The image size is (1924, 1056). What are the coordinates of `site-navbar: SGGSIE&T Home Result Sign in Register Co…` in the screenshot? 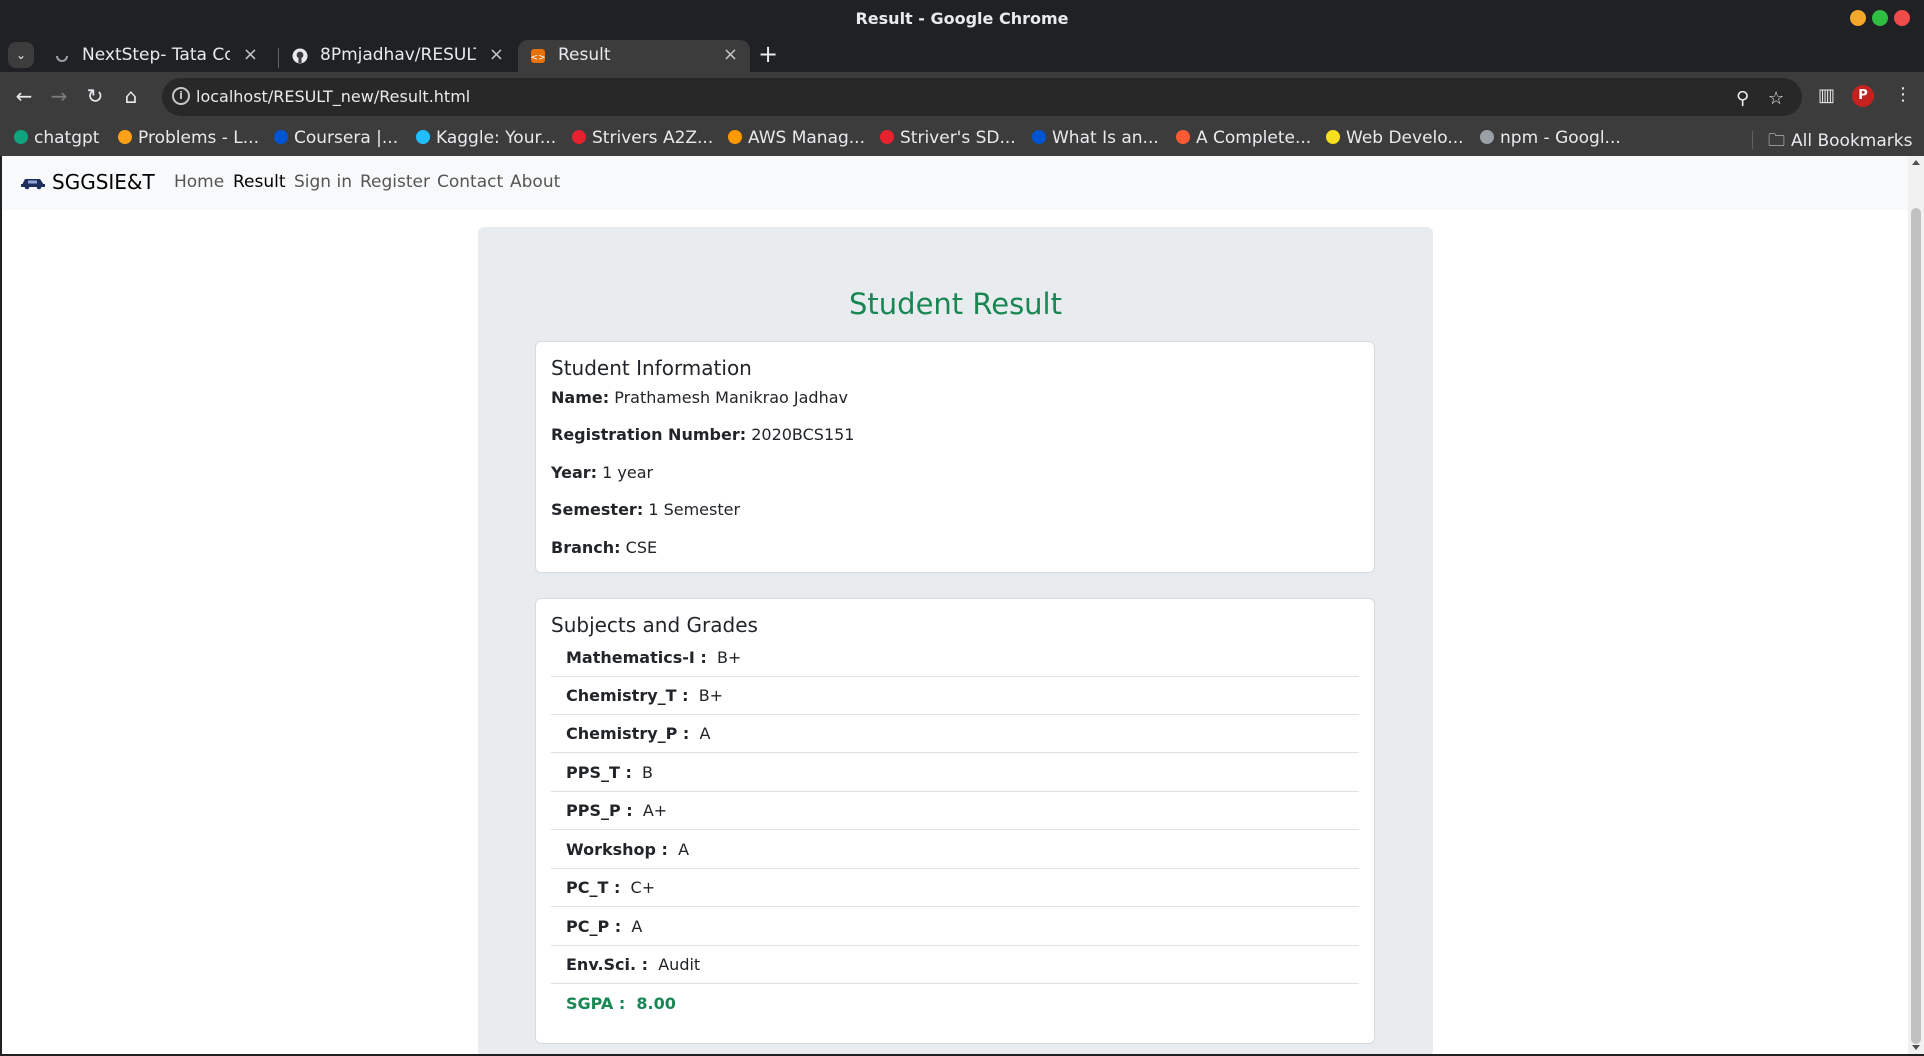 It's located at (955, 183).